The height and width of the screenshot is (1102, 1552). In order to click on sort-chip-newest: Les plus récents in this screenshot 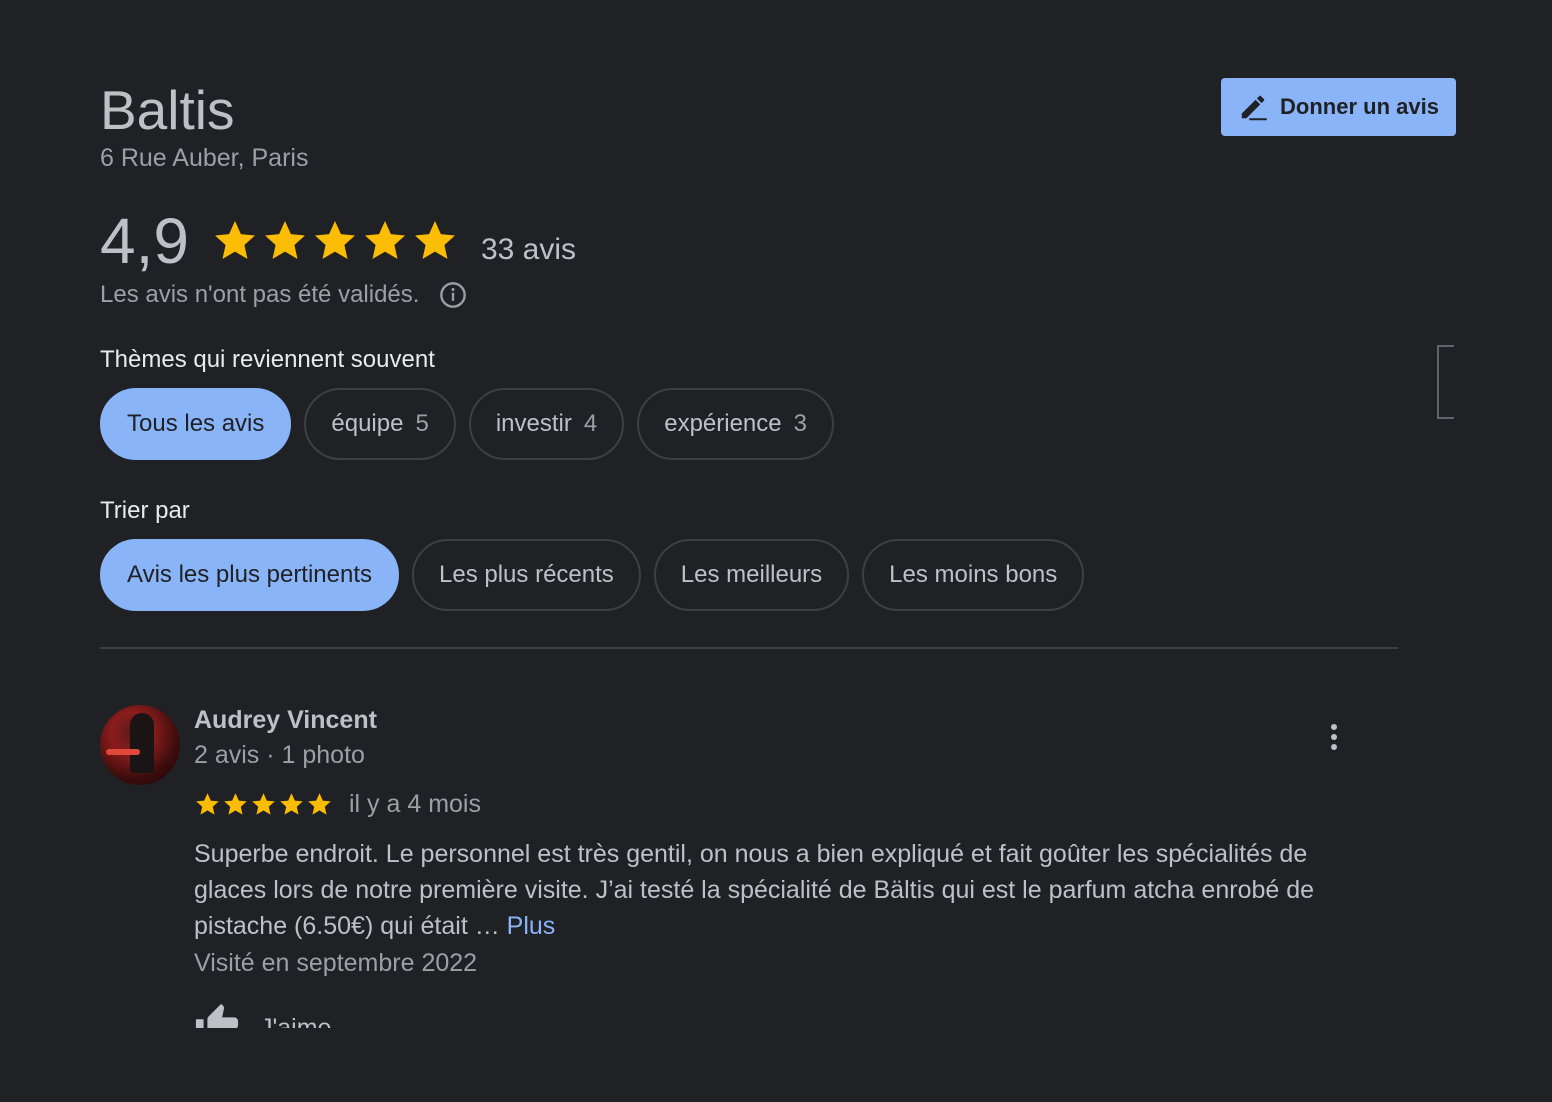, I will do `click(526, 575)`.